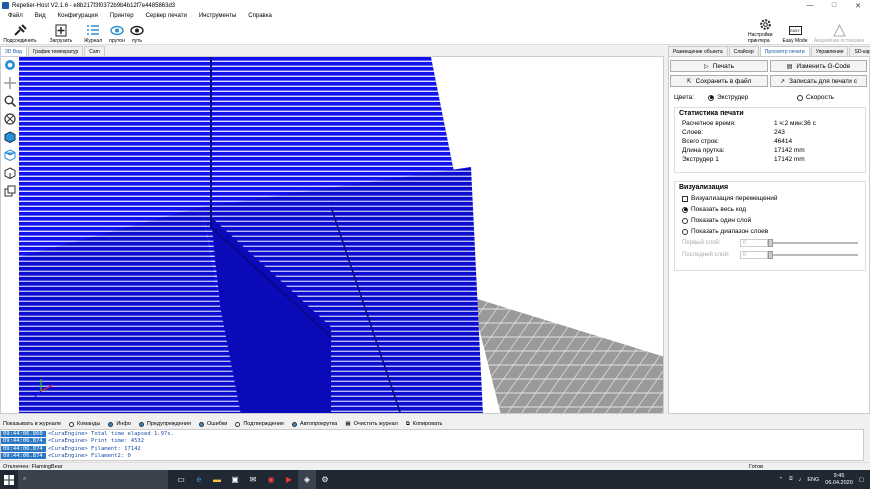 This screenshot has height=489, width=870. Describe the element at coordinates (119, 424) in the screenshot. I see `filter-info: Инфо` at that location.